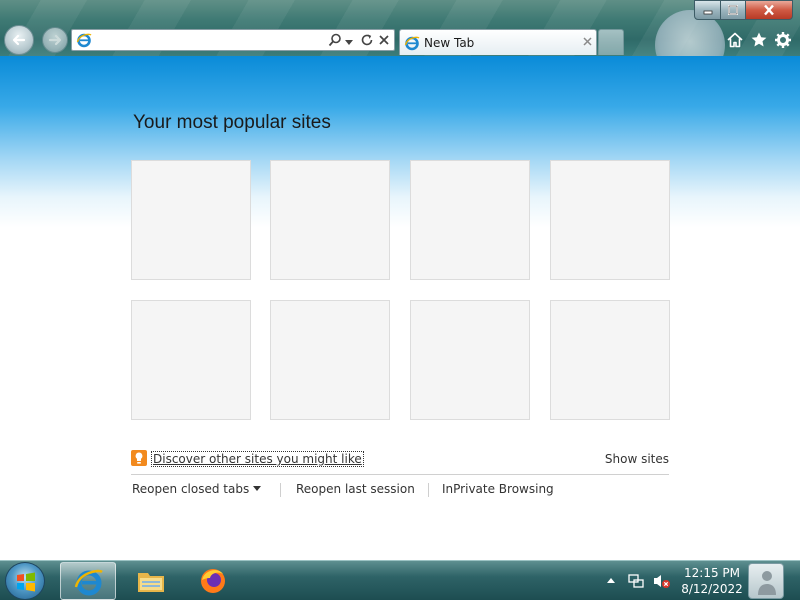 The height and width of the screenshot is (600, 800). What do you see at coordinates (400, 28) in the screenshot?
I see `browser-chrome: New Tab` at bounding box center [400, 28].